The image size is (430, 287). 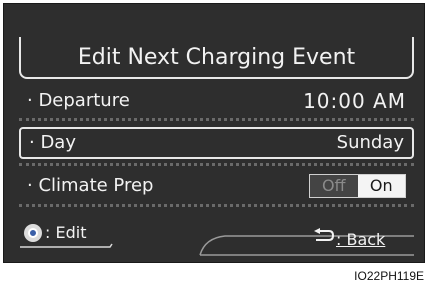 What do you see at coordinates (78, 100) in the screenshot?
I see `departure-label: · Departure` at bounding box center [78, 100].